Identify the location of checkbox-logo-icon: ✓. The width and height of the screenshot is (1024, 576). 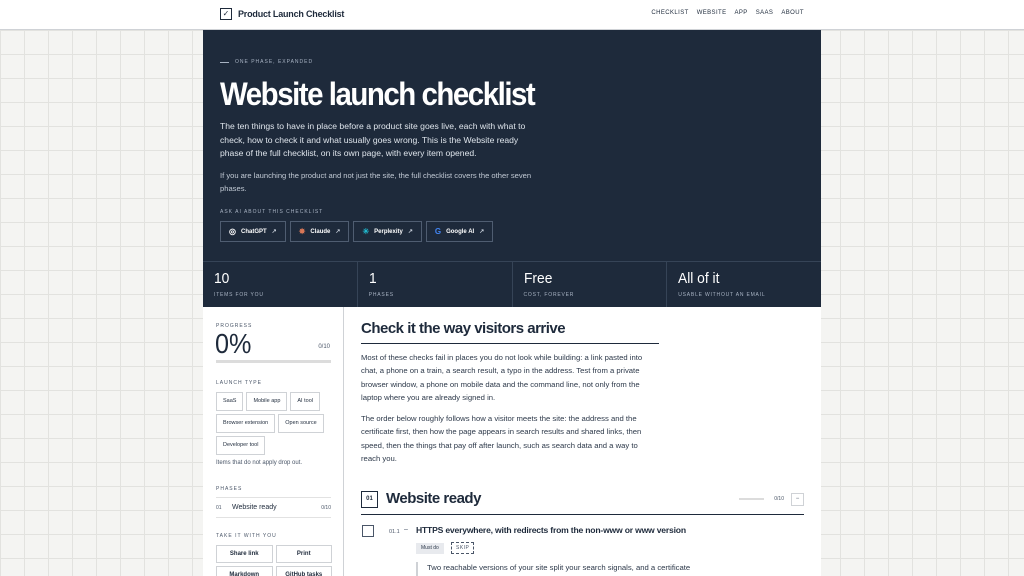
(226, 14).